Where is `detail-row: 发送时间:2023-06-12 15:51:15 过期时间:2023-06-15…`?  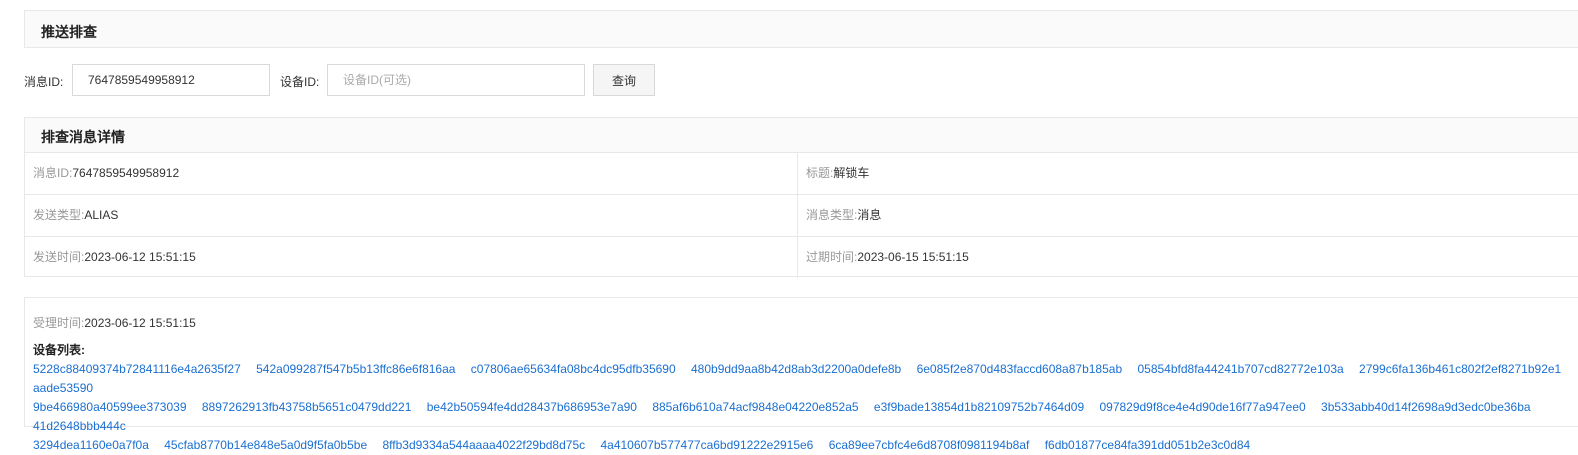
detail-row: 发送时间:2023-06-12 15:51:15 过期时间:2023-06-15… is located at coordinates (801, 257).